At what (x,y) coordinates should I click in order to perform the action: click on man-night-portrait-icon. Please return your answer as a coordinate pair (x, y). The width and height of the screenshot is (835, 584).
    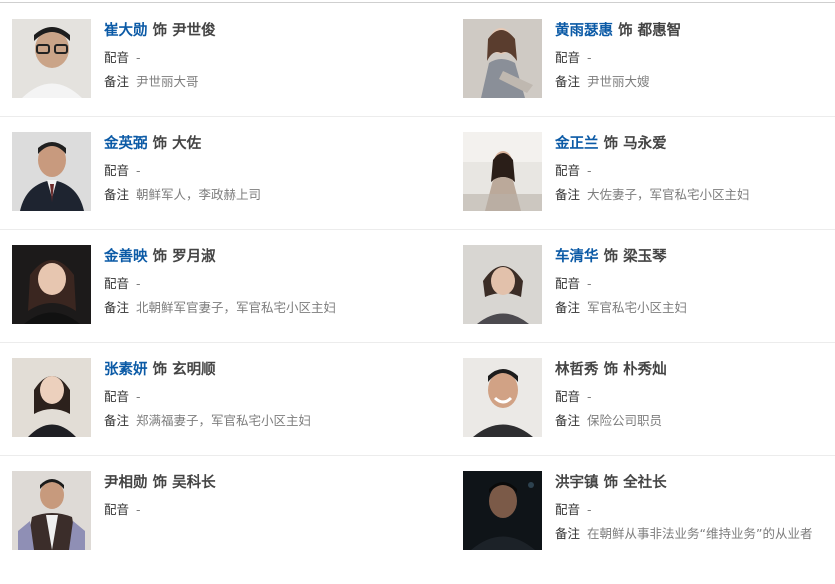
    Looking at the image, I should click on (502, 510).